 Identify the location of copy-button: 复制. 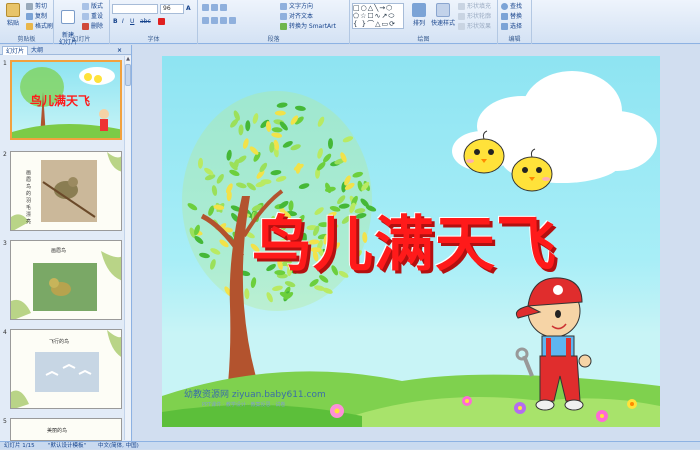
(36, 16).